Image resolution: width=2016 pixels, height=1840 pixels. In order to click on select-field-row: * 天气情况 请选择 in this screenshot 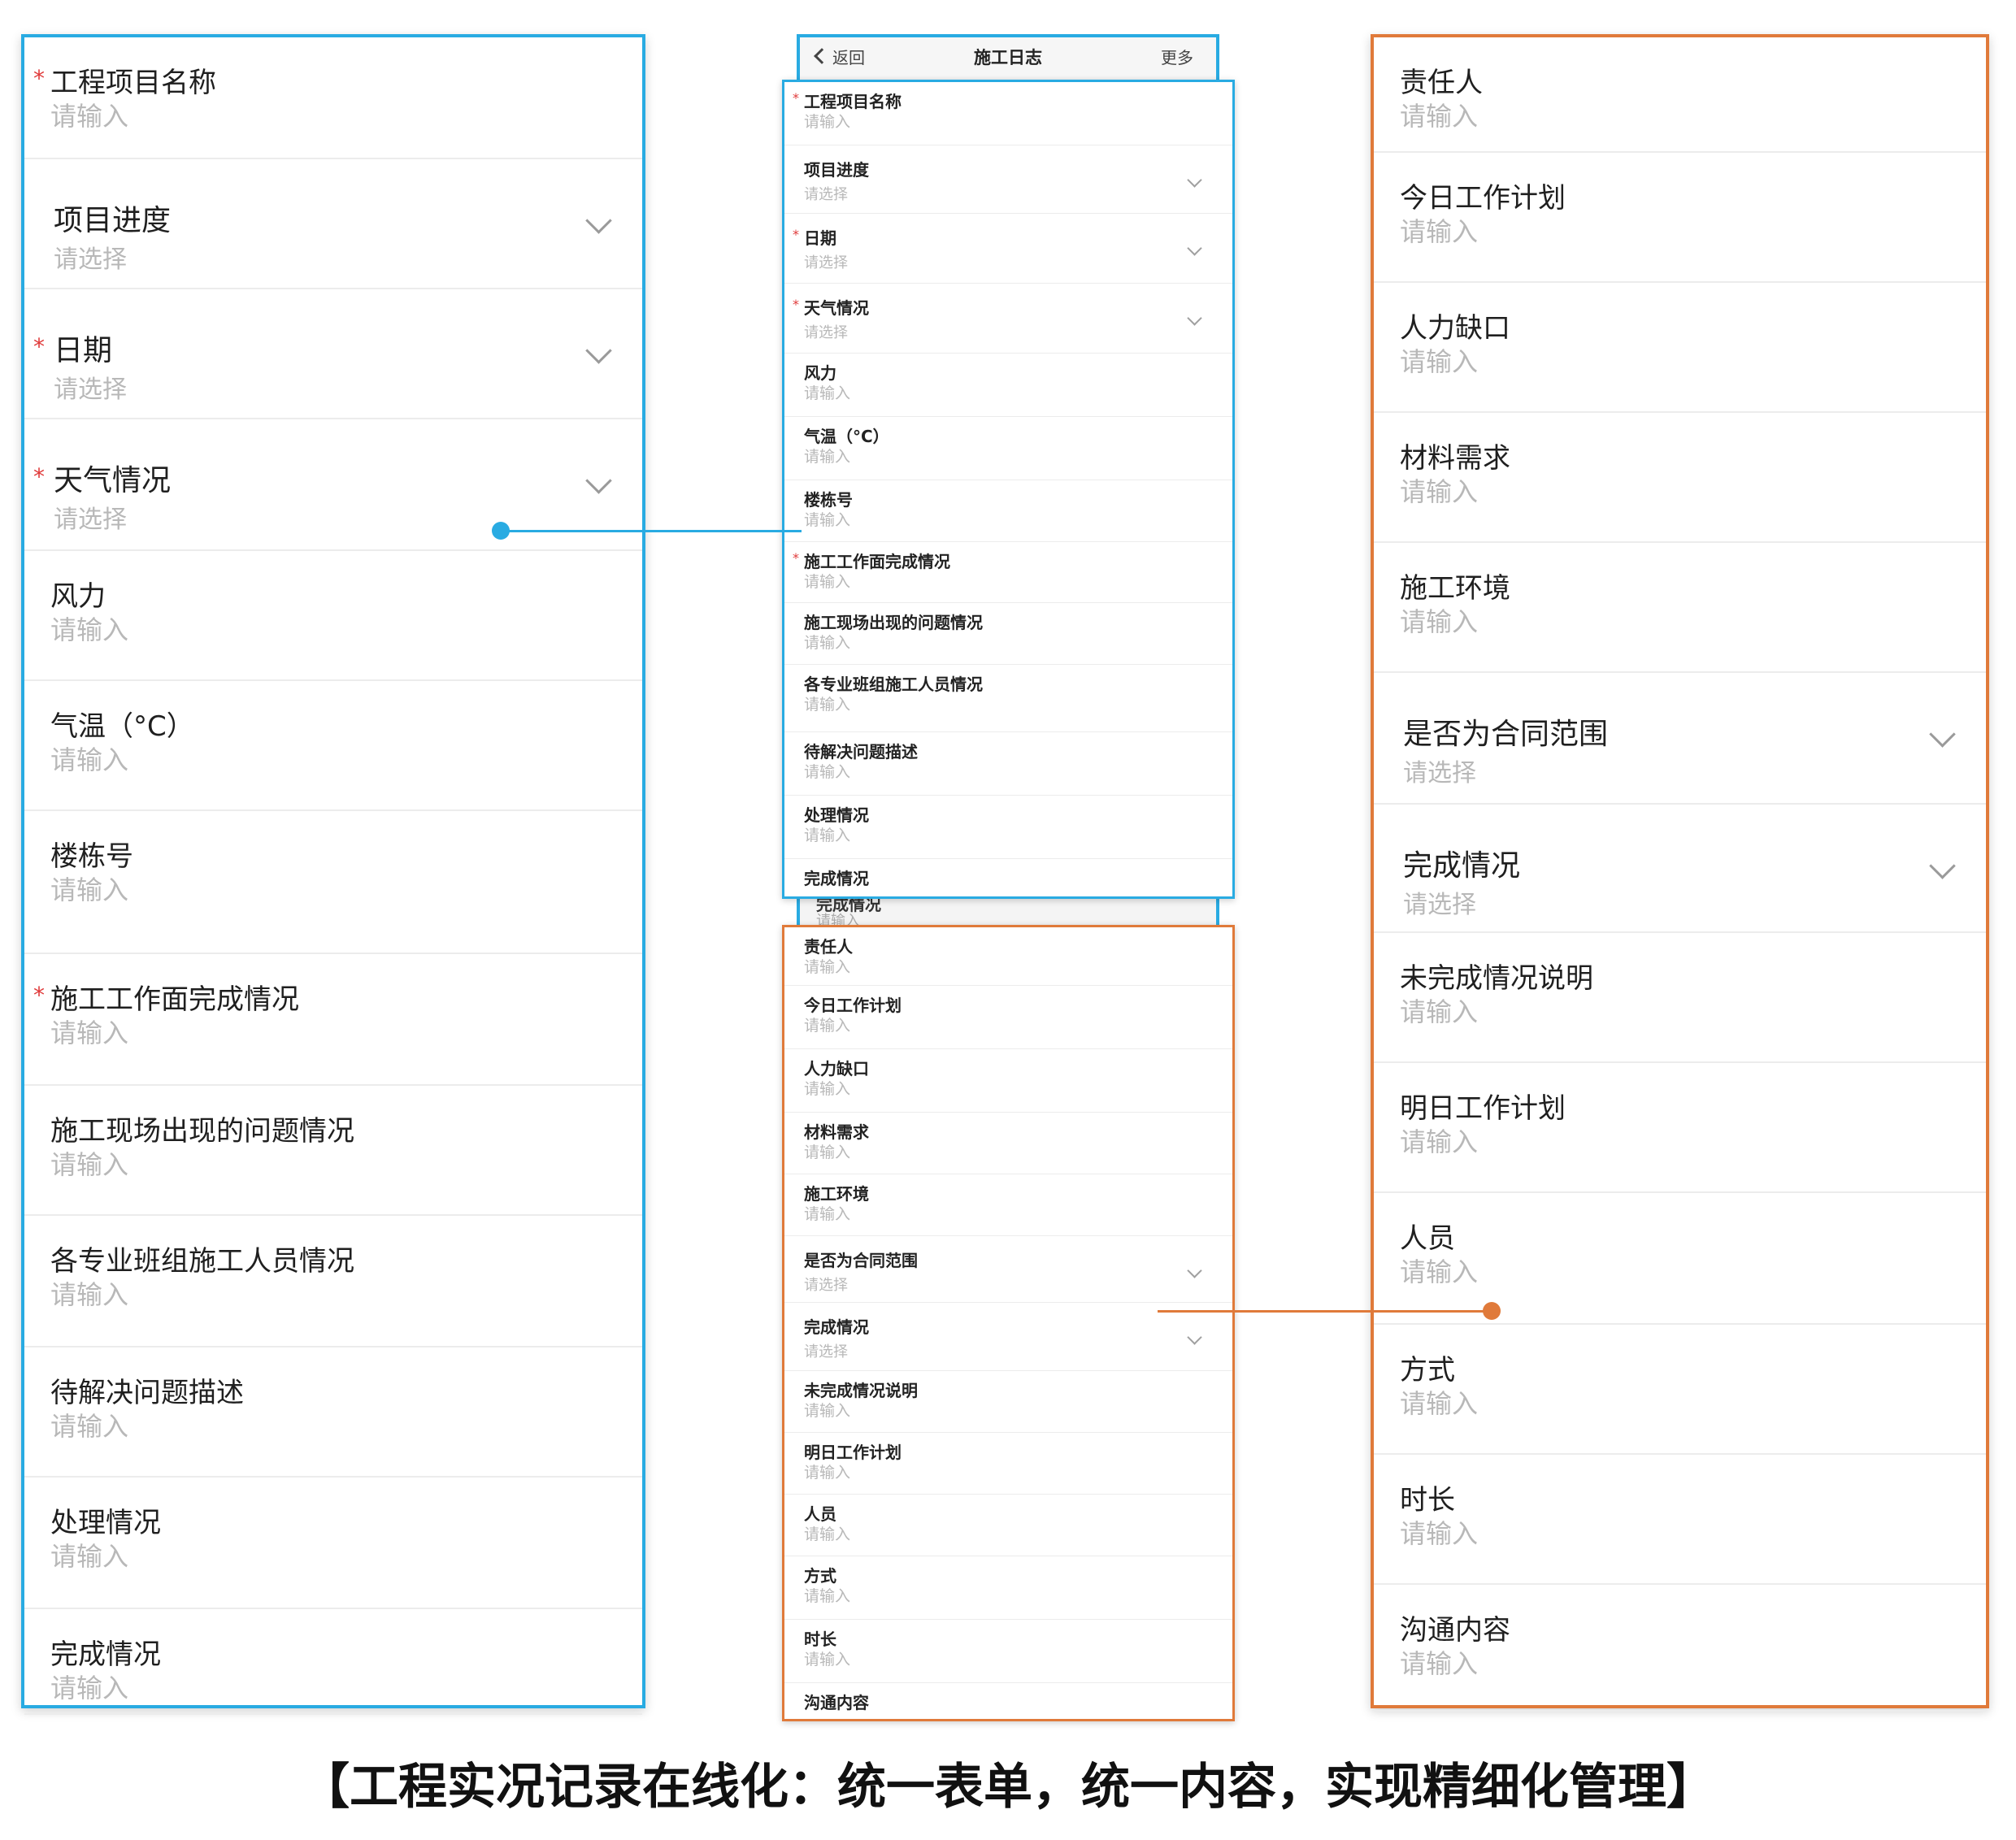, I will do `click(1008, 319)`.